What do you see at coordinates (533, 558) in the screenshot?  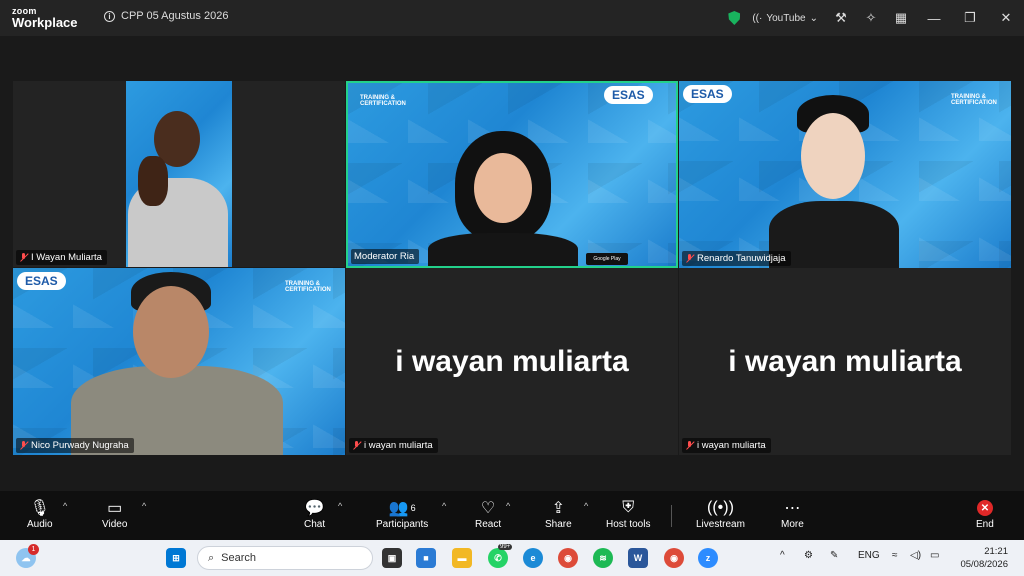 I see `edge-icon: e` at bounding box center [533, 558].